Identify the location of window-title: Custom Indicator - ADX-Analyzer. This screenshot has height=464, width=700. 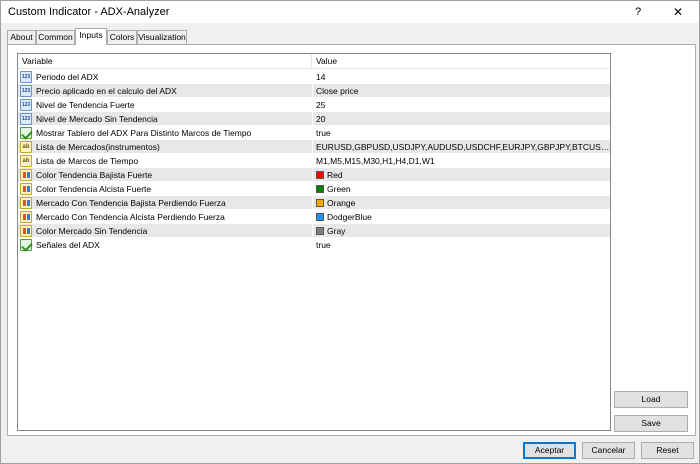
(89, 12).